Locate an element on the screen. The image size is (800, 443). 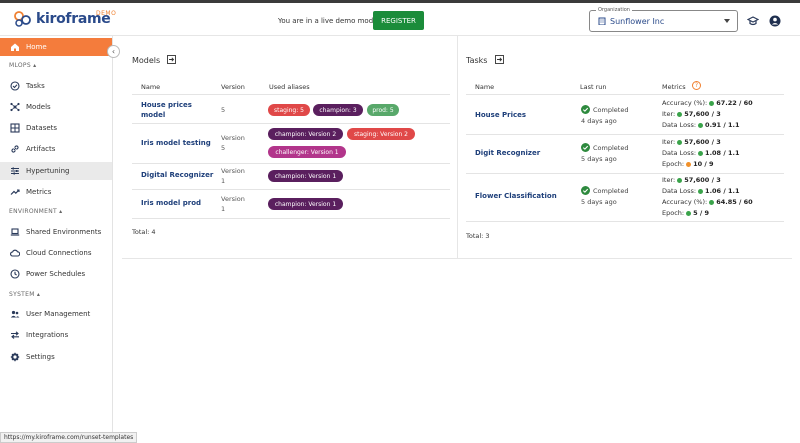
sidebar-item-label: Power Schedules is located at coordinates (56, 274).